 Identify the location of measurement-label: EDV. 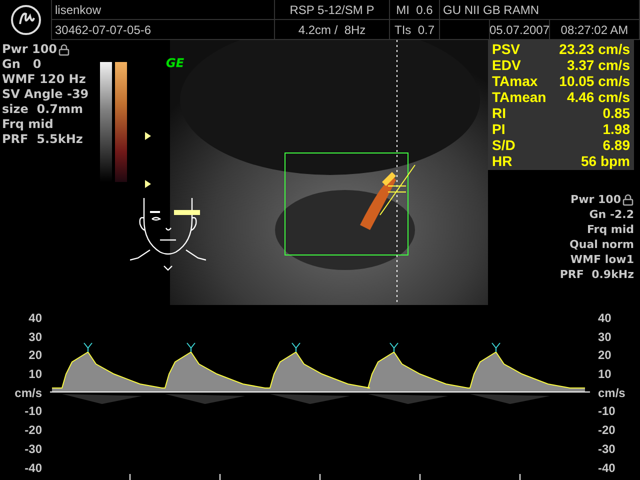
(506, 65).